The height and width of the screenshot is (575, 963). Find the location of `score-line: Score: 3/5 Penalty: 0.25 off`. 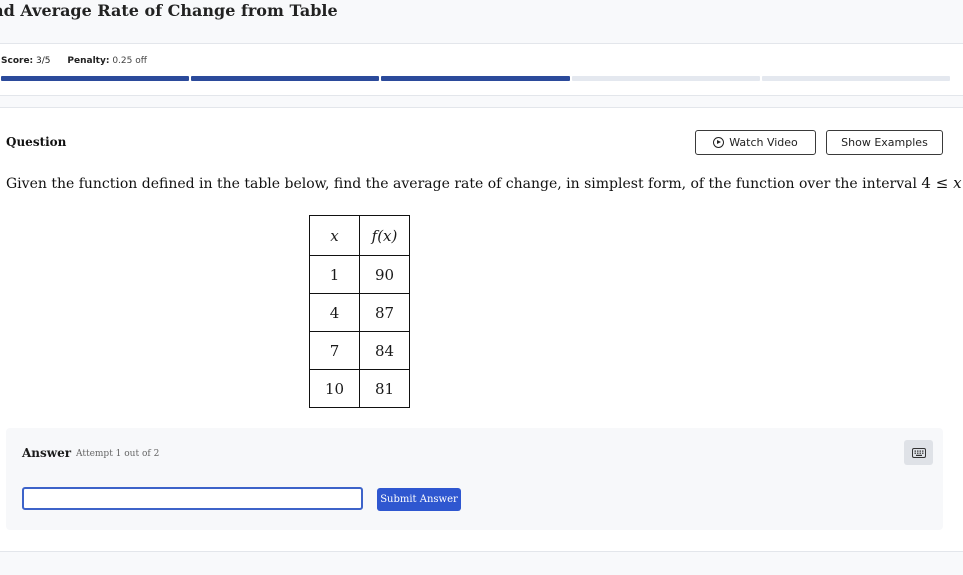

score-line: Score: 3/5 Penalty: 0.25 off is located at coordinates (74, 61).